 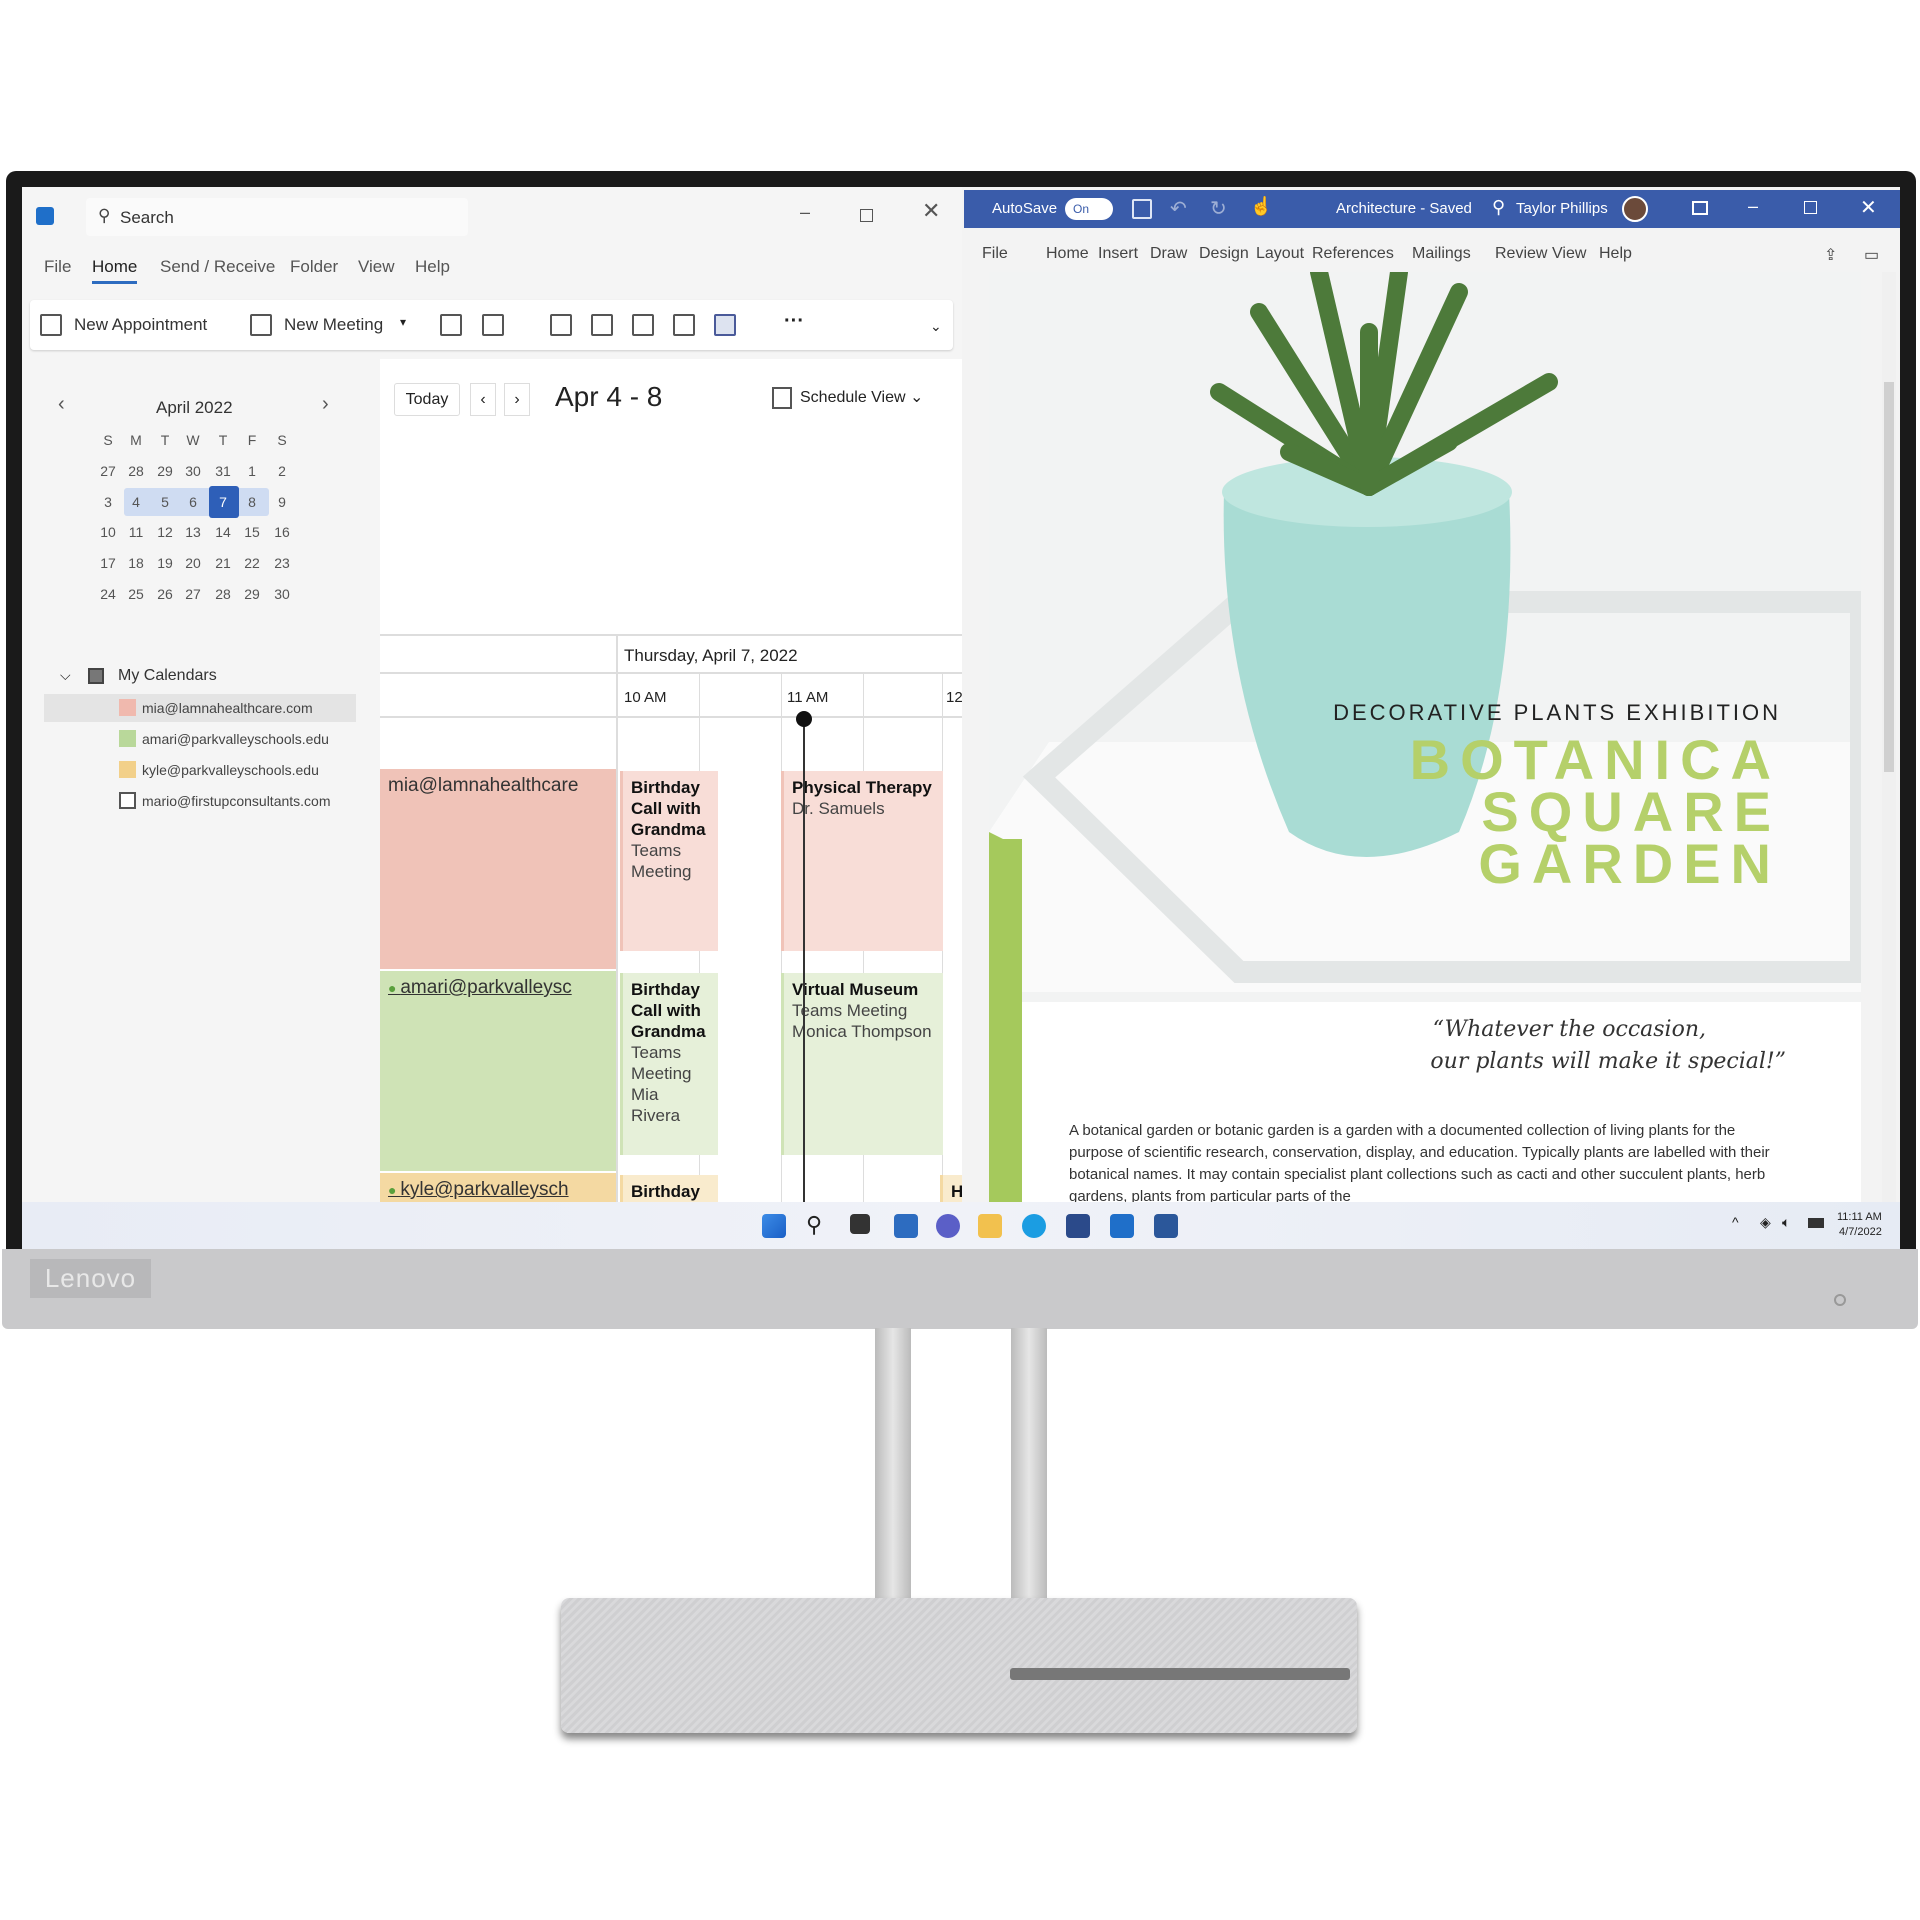 I want to click on prev-button: ‹, so click(x=483, y=399).